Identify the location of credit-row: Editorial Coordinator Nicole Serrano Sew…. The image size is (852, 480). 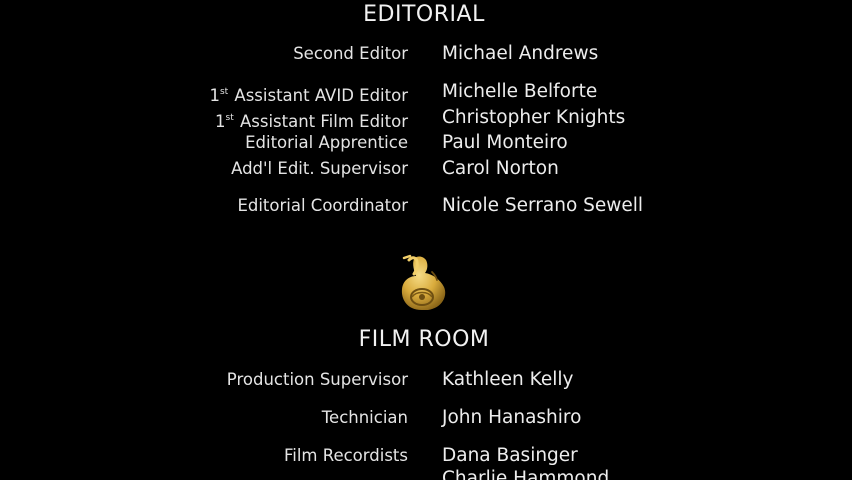
(426, 206).